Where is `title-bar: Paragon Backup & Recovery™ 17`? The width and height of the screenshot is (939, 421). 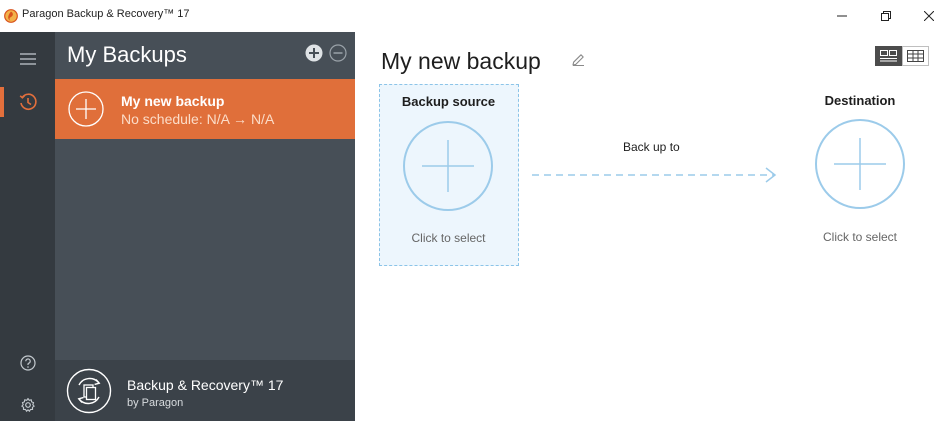
title-bar: Paragon Backup & Recovery™ 17 is located at coordinates (469, 16).